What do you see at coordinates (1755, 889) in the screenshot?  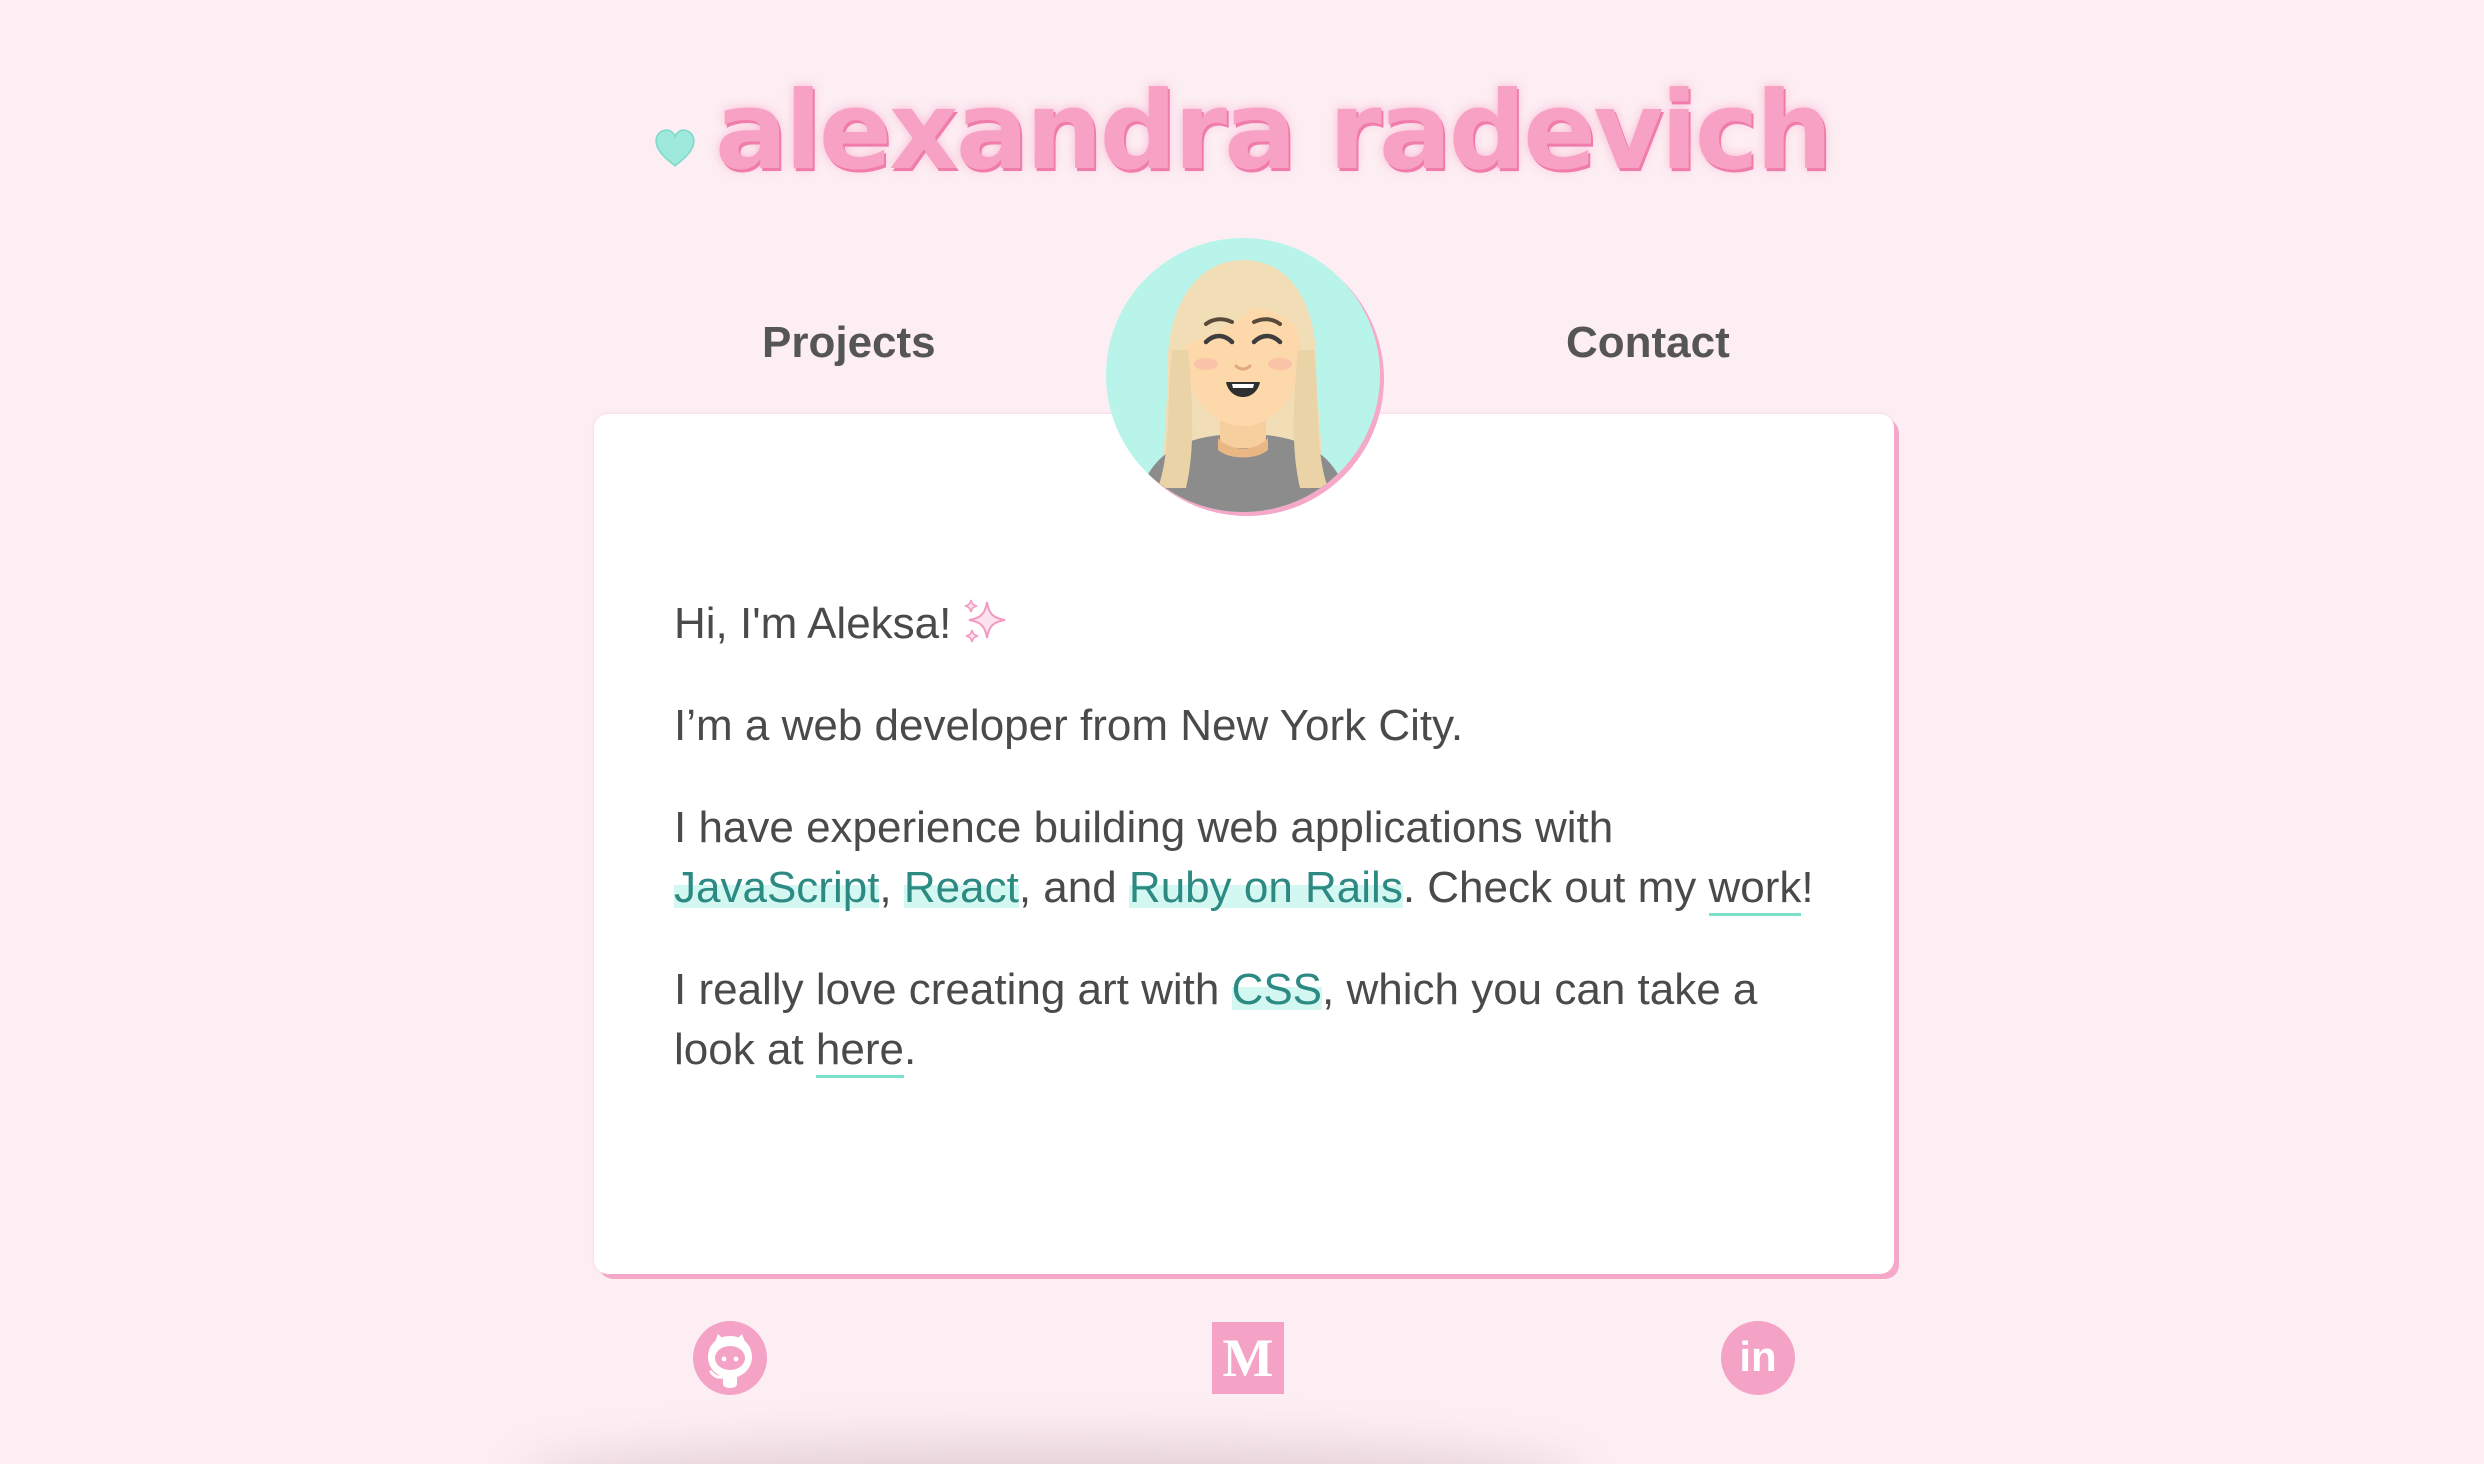 I see `work-link: work` at bounding box center [1755, 889].